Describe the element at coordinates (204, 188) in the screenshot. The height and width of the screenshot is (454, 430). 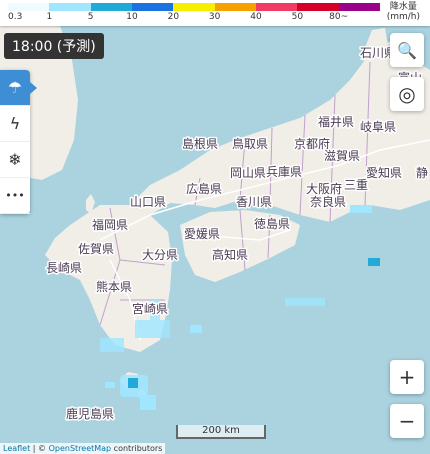
I see `label-hiroshima: 広島県` at that location.